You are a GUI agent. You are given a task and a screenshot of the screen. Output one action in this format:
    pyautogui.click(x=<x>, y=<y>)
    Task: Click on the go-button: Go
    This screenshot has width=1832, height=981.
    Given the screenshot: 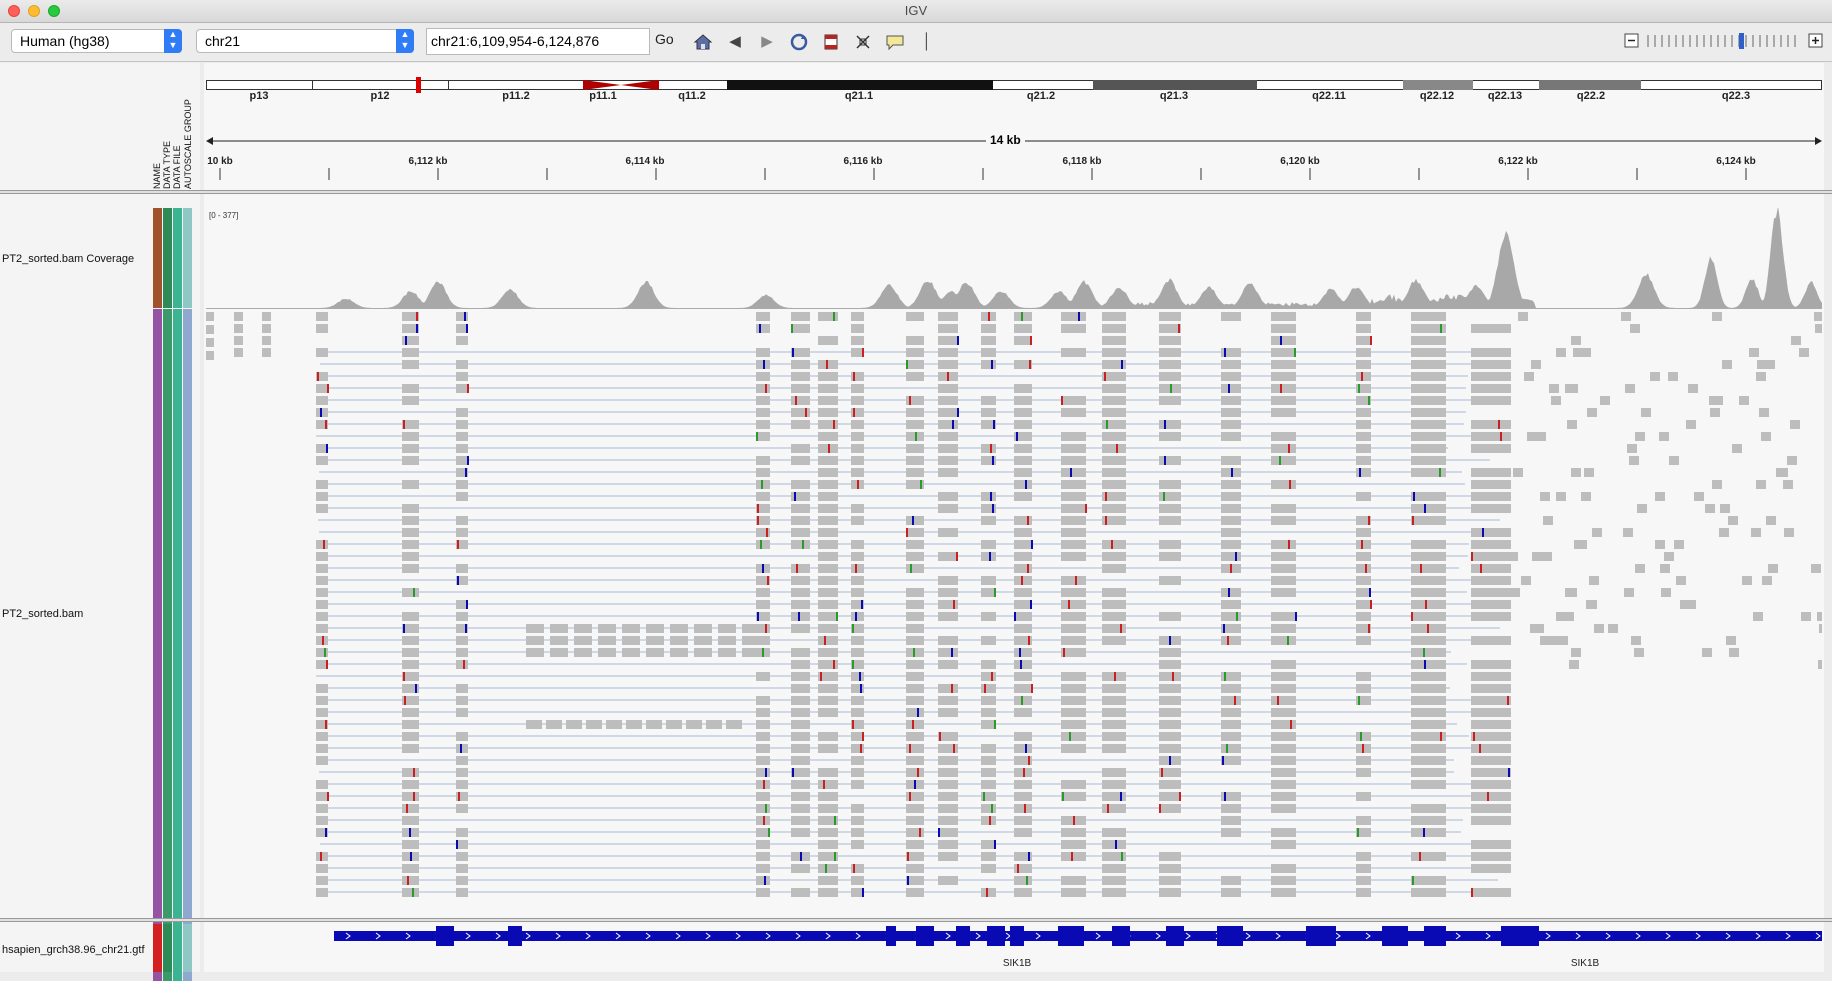 What is the action you would take?
    pyautogui.click(x=664, y=39)
    